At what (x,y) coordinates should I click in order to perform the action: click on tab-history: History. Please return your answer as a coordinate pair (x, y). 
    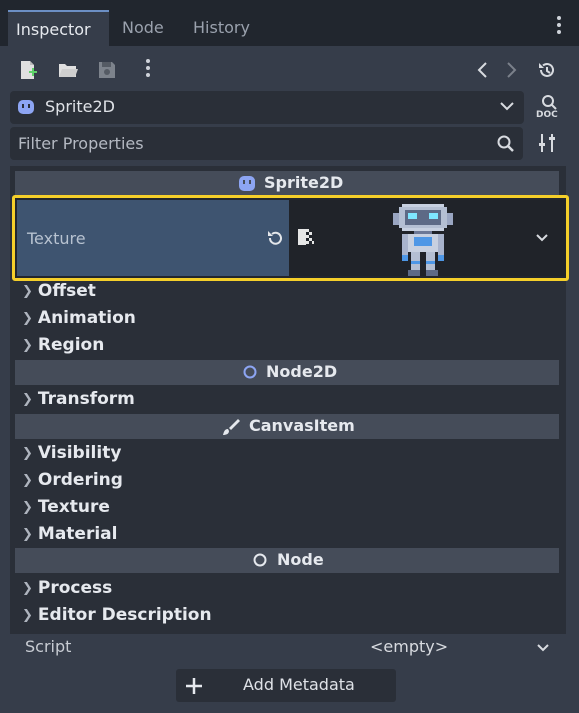
    Looking at the image, I should click on (221, 28).